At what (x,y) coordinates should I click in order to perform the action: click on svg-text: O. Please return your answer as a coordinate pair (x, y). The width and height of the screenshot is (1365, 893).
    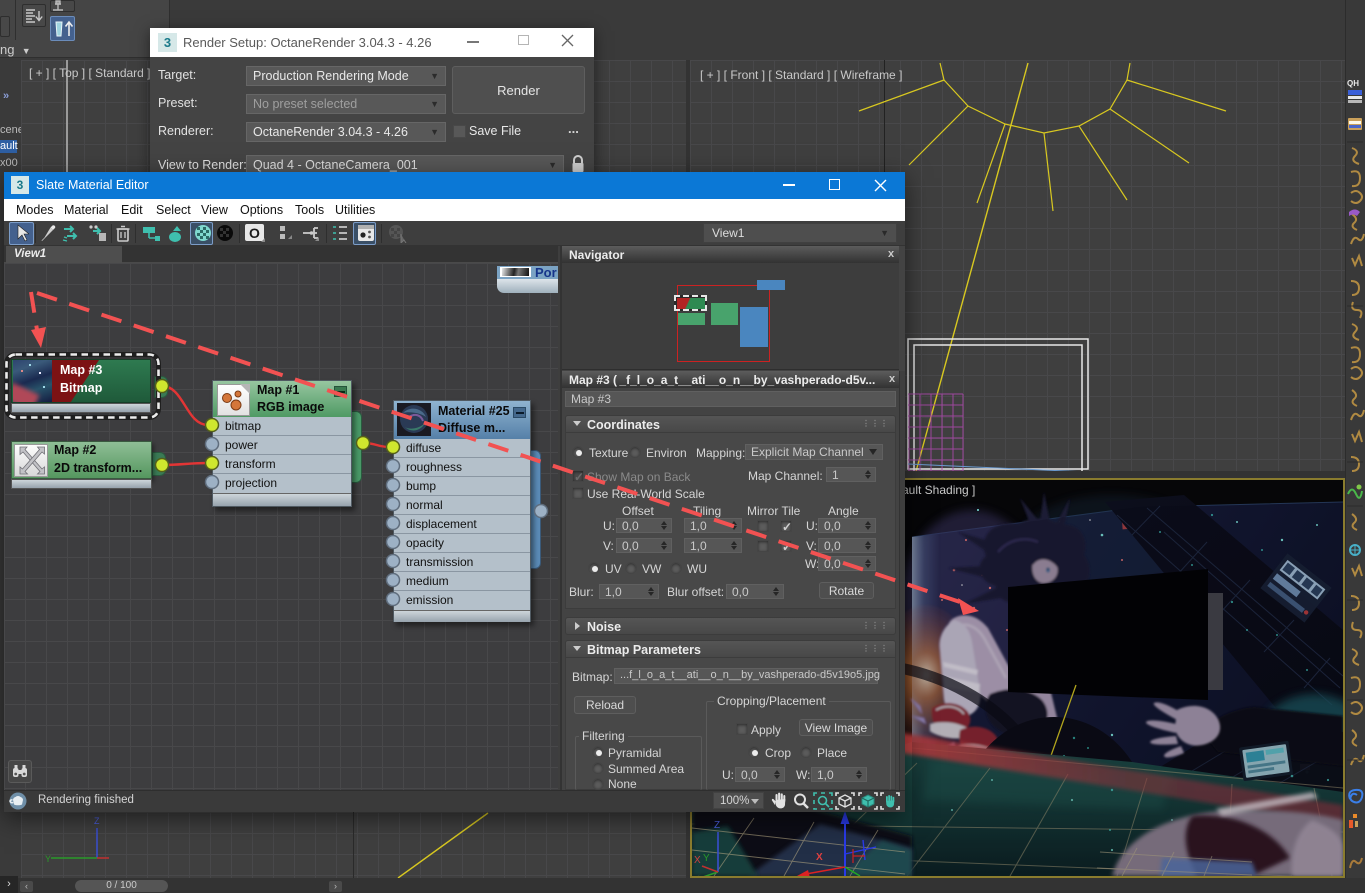
    Looking at the image, I should click on (254, 233).